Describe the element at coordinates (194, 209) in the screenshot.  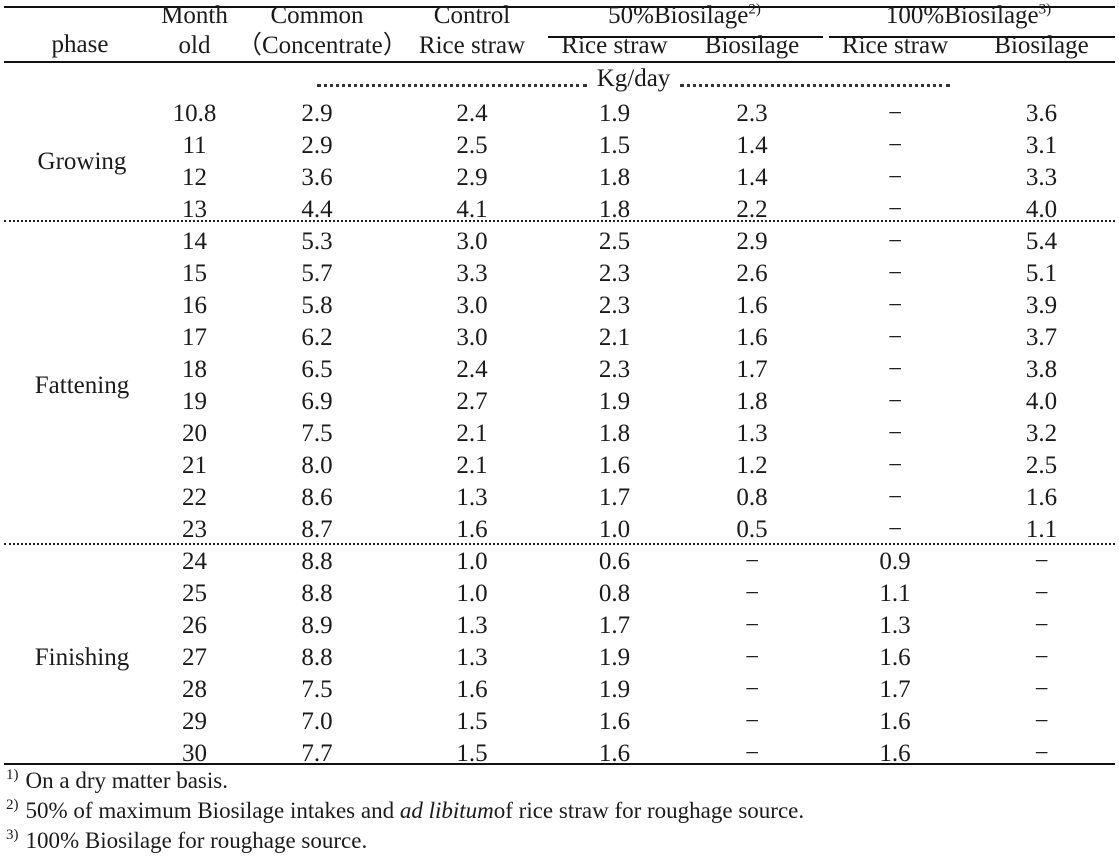
I see `cell-month-old: 13` at that location.